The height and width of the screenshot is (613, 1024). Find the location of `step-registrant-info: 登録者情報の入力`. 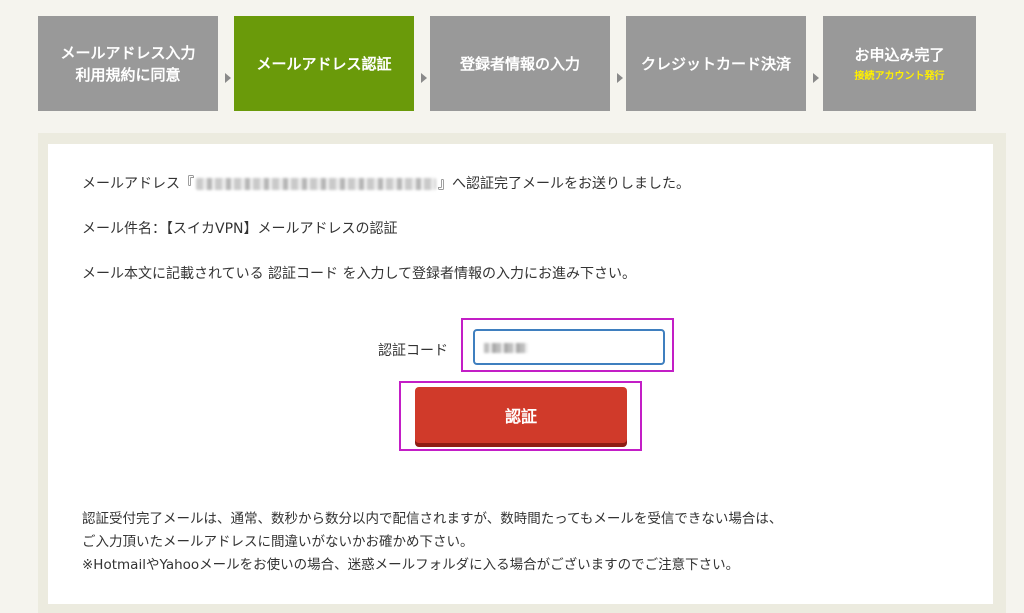

step-registrant-info: 登録者情報の入力 is located at coordinates (520, 63).